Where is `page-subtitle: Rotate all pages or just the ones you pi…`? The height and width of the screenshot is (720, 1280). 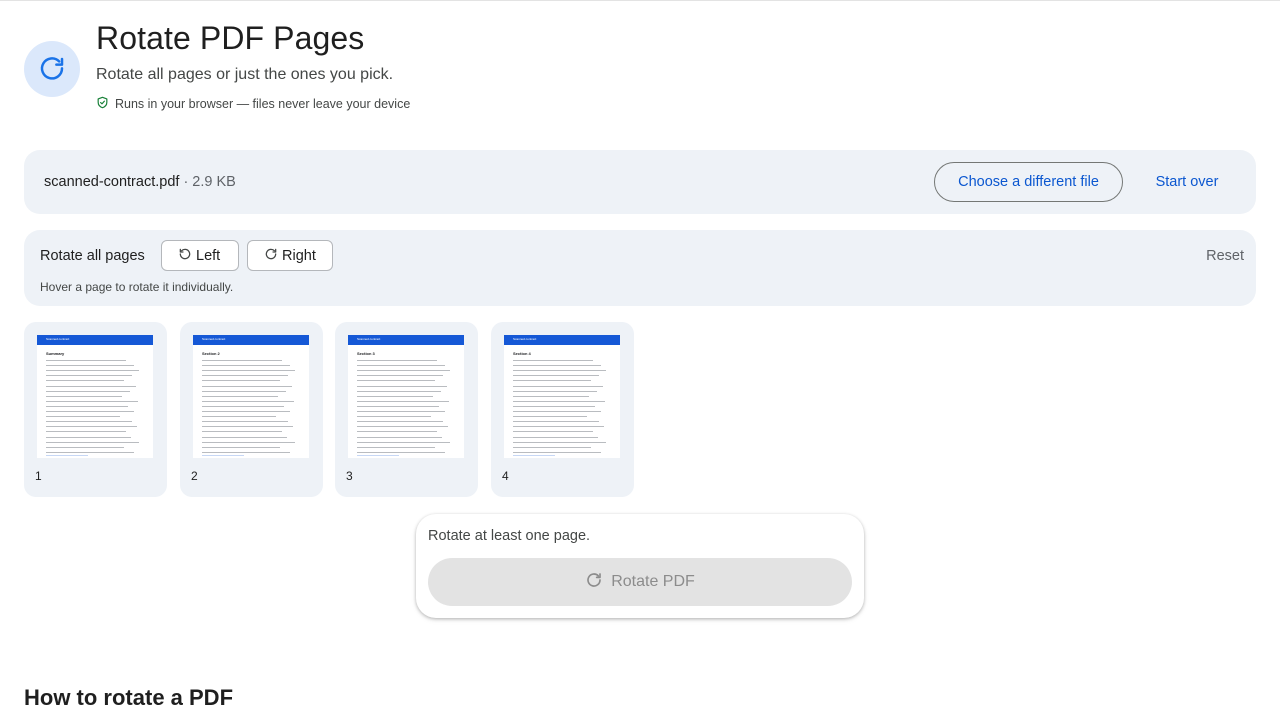 page-subtitle: Rotate all pages or just the ones you pi… is located at coordinates (245, 74).